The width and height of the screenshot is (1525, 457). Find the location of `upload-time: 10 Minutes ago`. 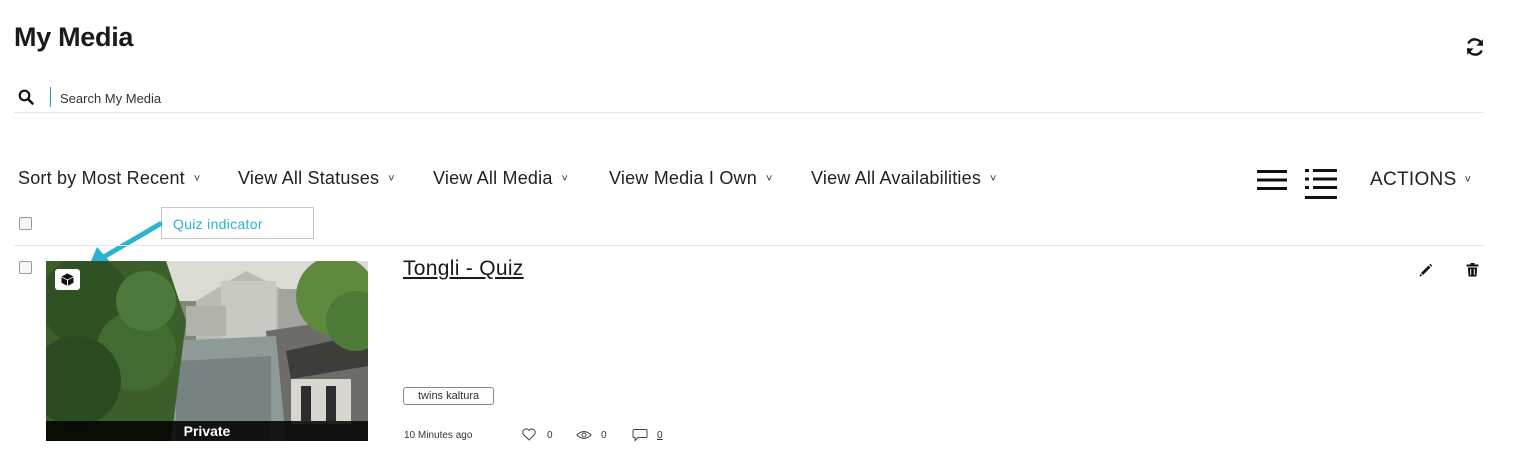

upload-time: 10 Minutes ago is located at coordinates (438, 435).